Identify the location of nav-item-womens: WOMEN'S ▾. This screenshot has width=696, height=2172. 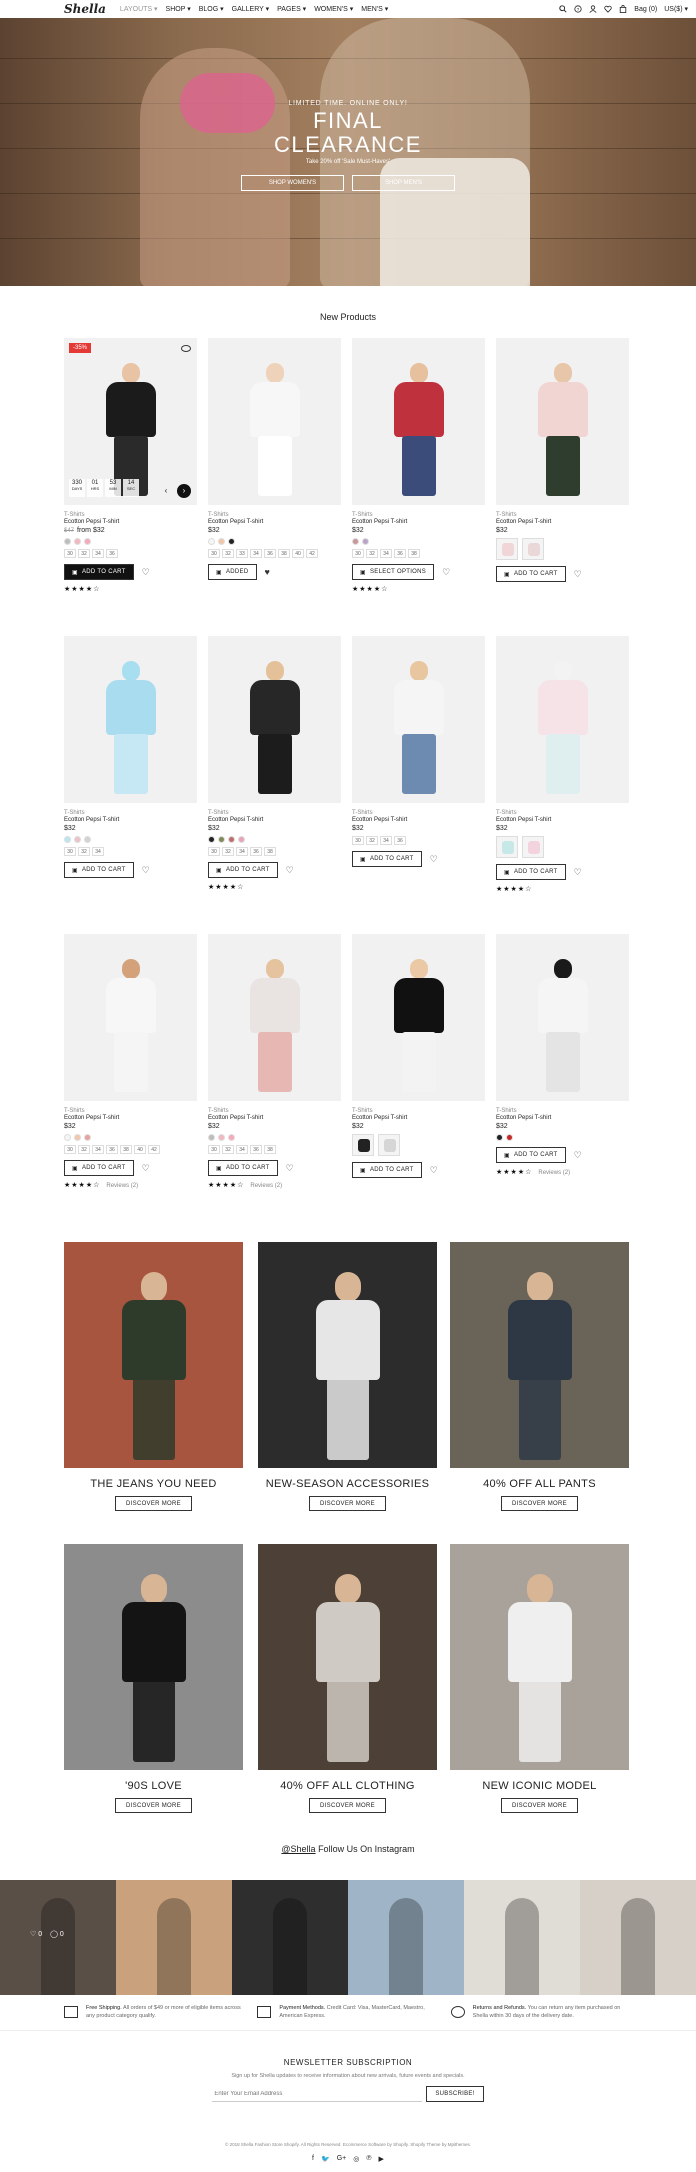
(333, 9).